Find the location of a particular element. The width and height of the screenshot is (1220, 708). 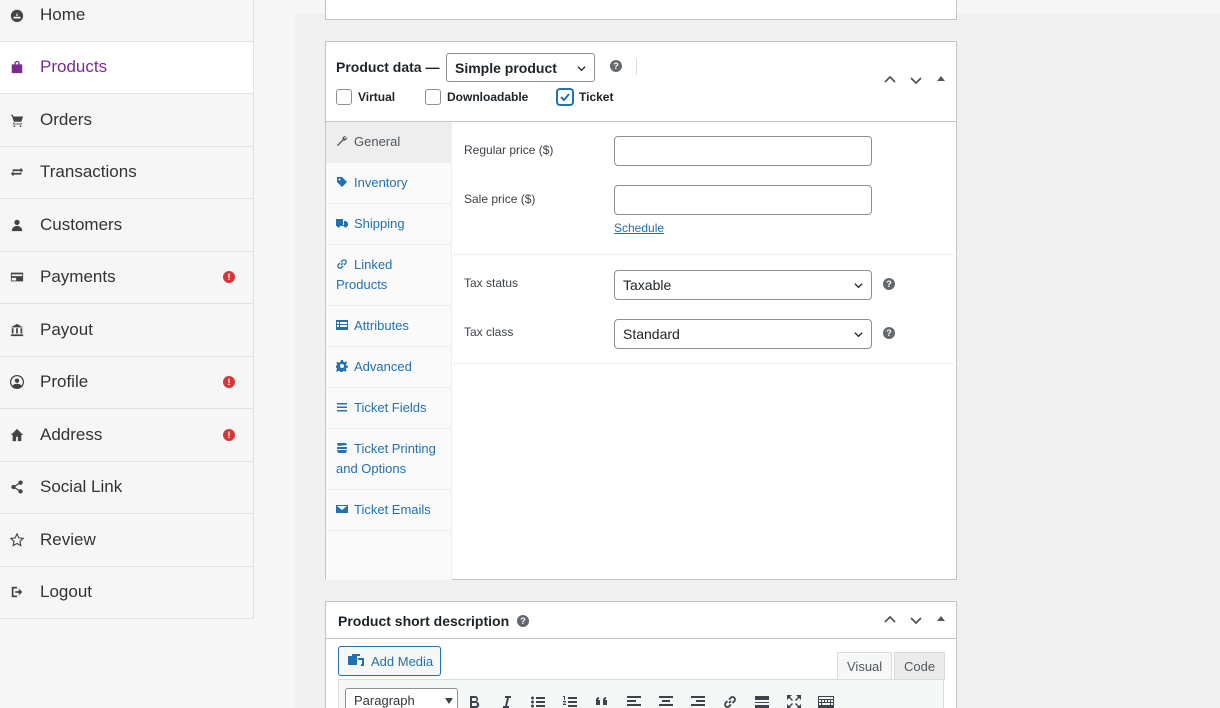

sidebar-item-customers: Customers is located at coordinates (126, 225).